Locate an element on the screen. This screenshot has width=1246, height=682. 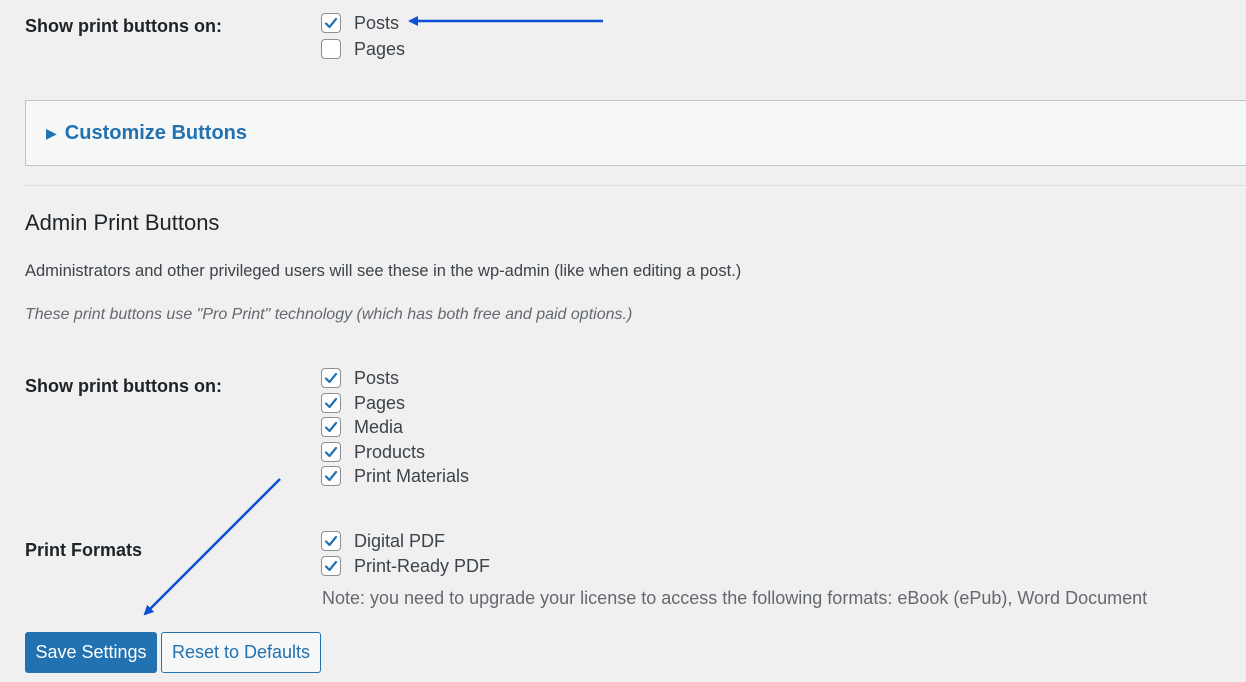
format-option-digital-pdf: Digital PDF is located at coordinates (383, 541).